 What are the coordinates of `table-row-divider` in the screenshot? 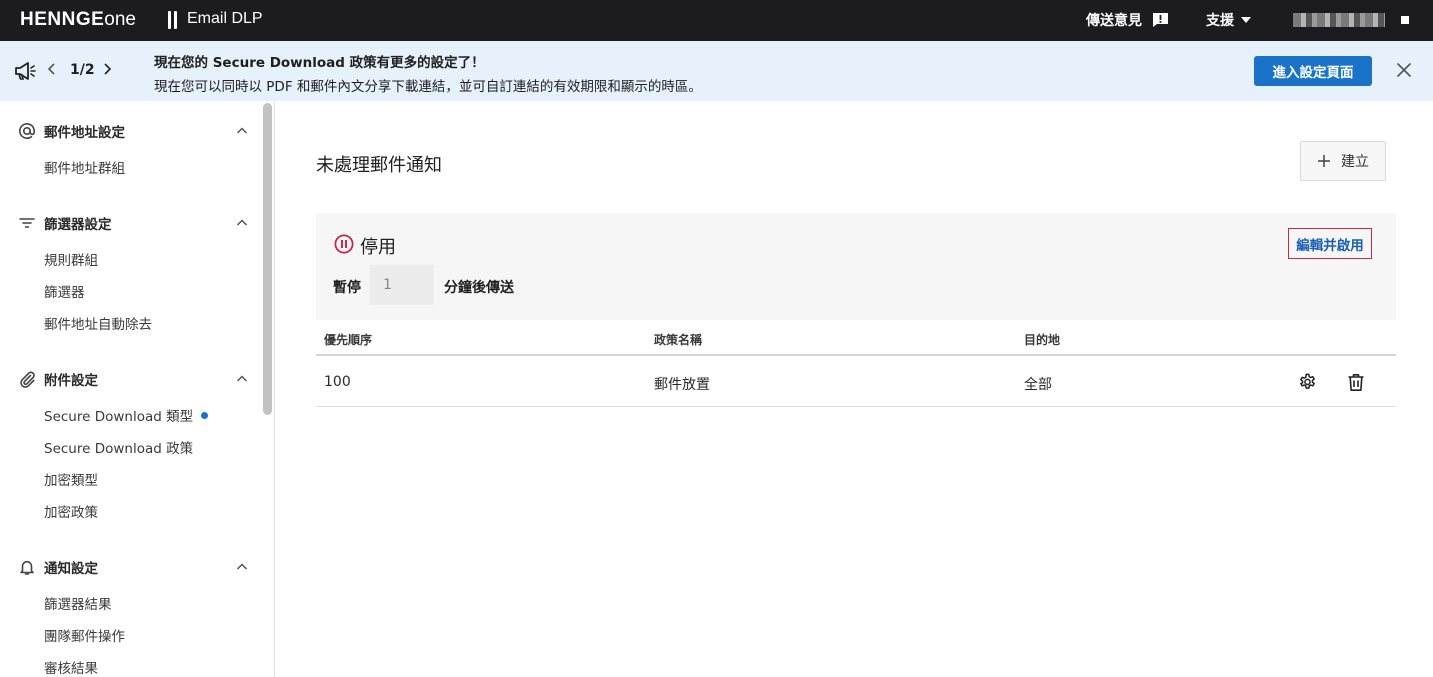 It's located at (856, 406).